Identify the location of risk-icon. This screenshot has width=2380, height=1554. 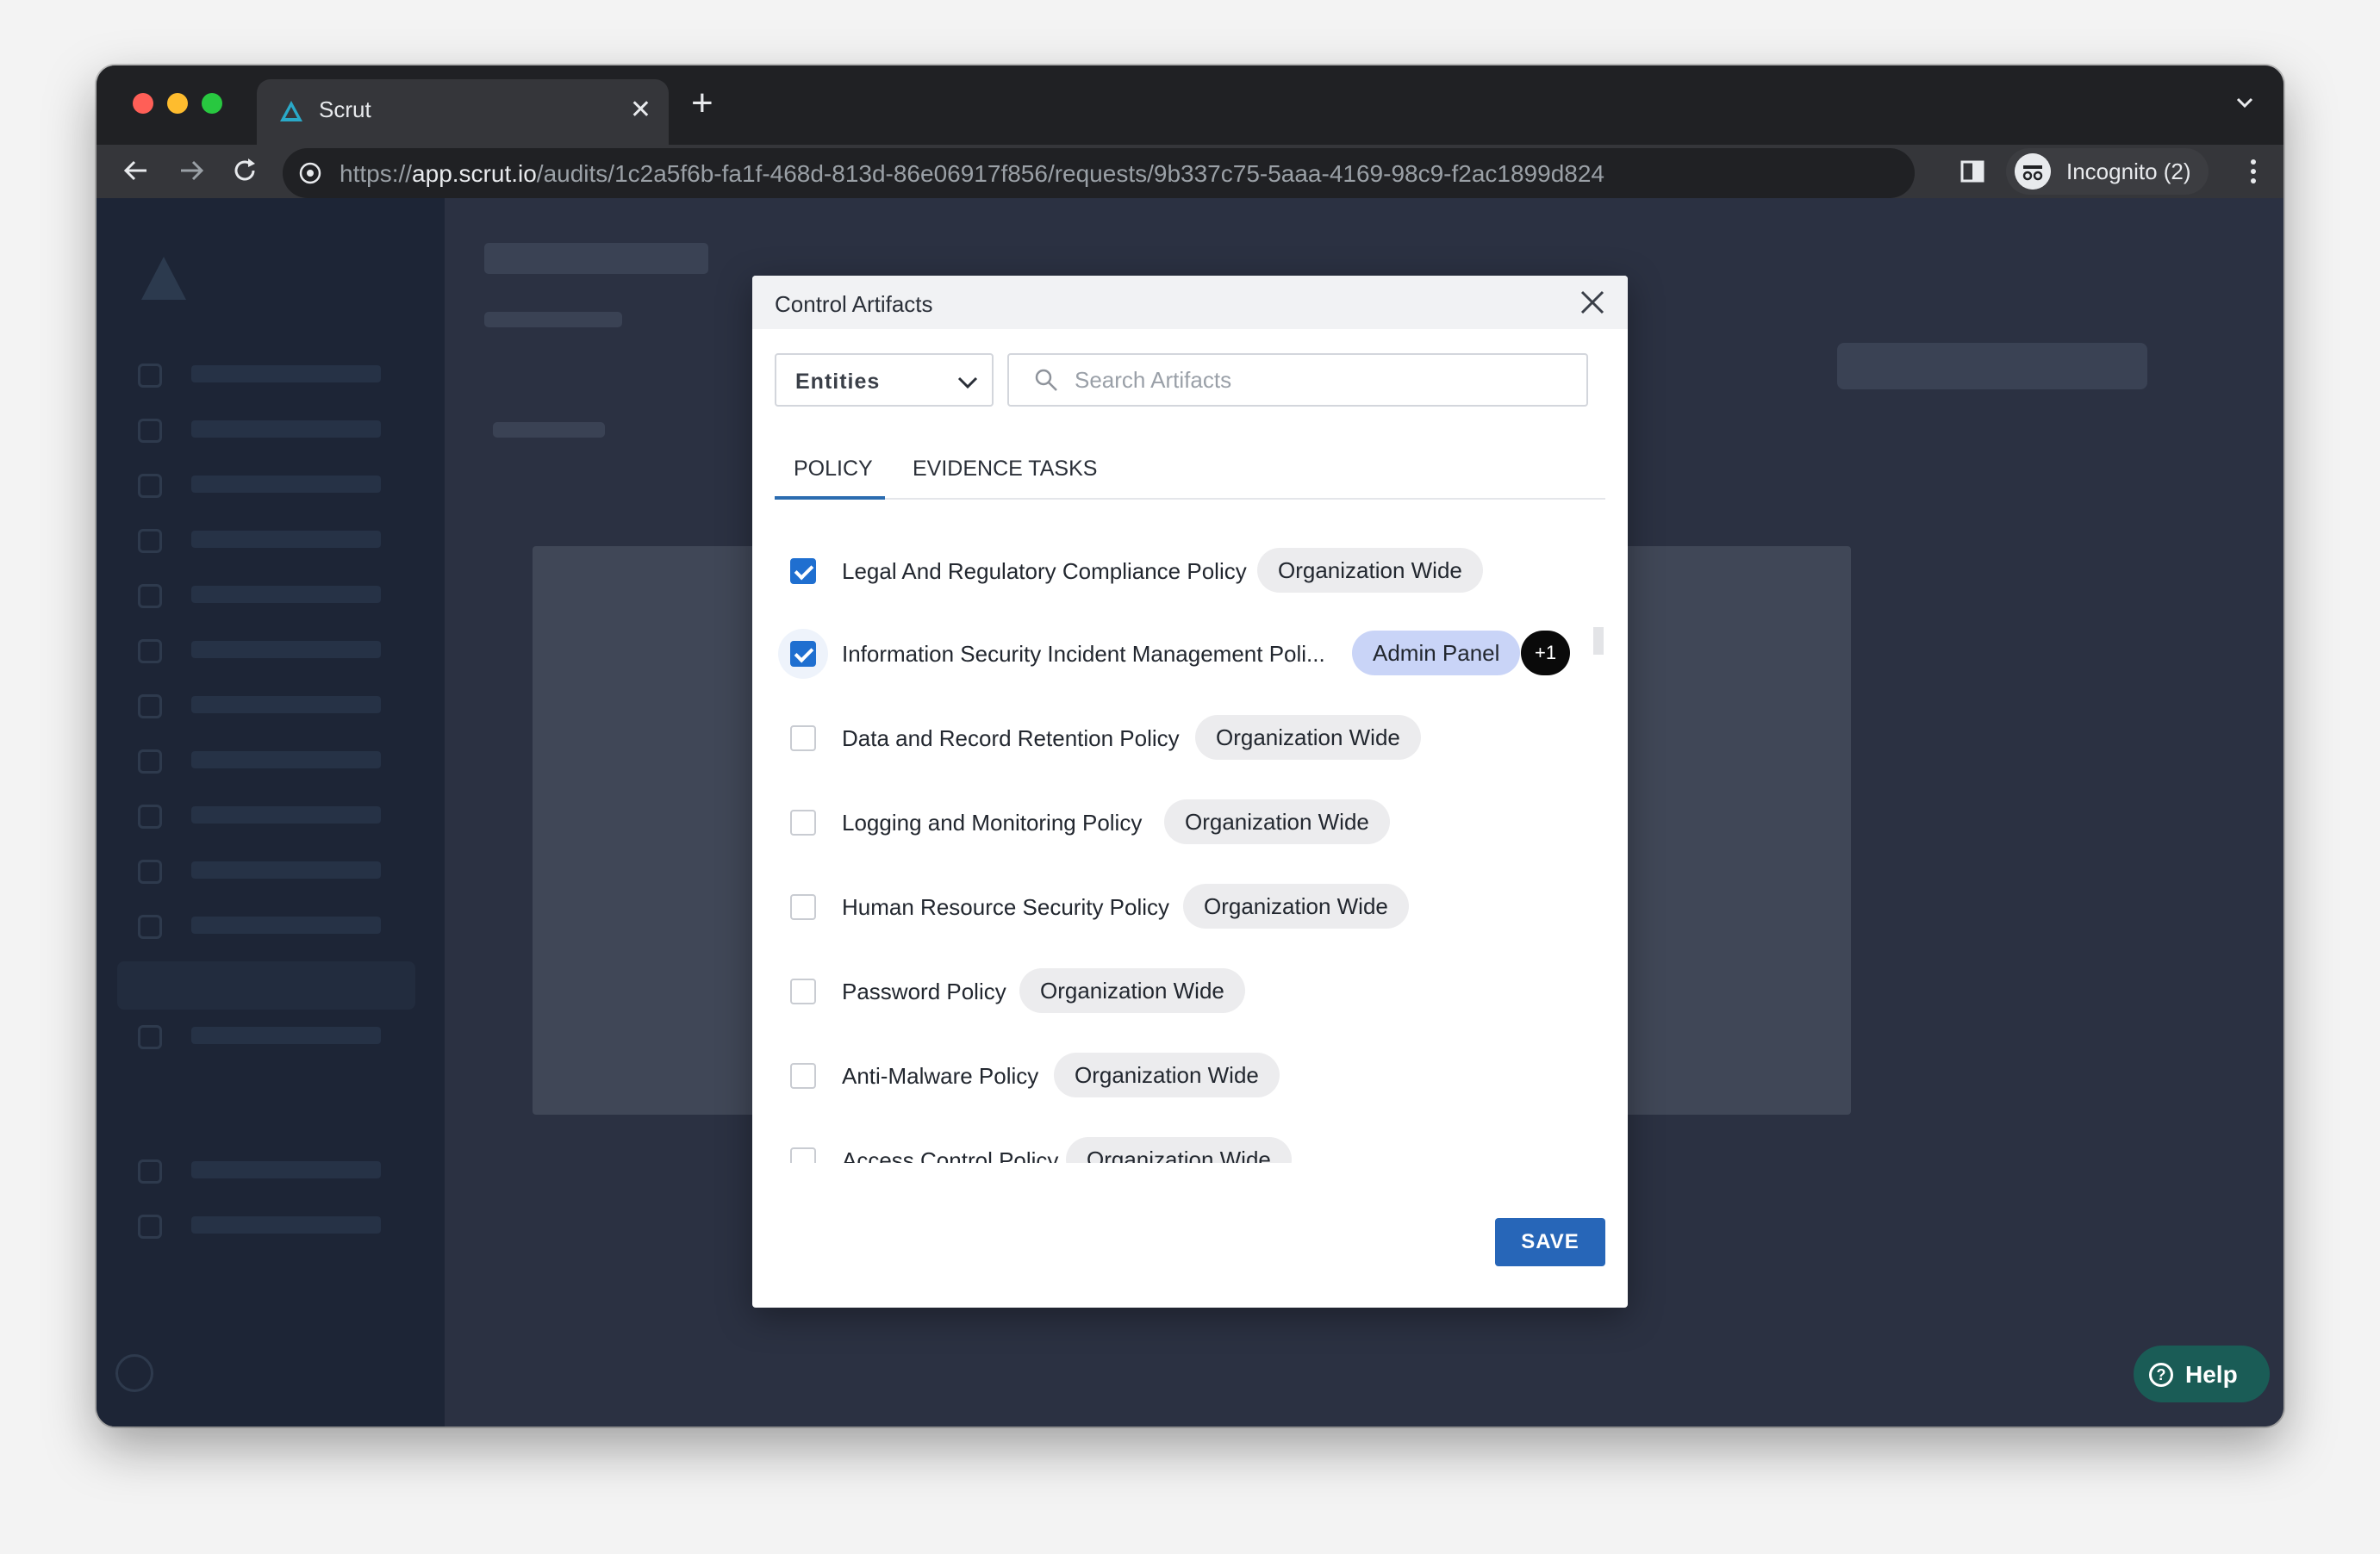
(150, 817).